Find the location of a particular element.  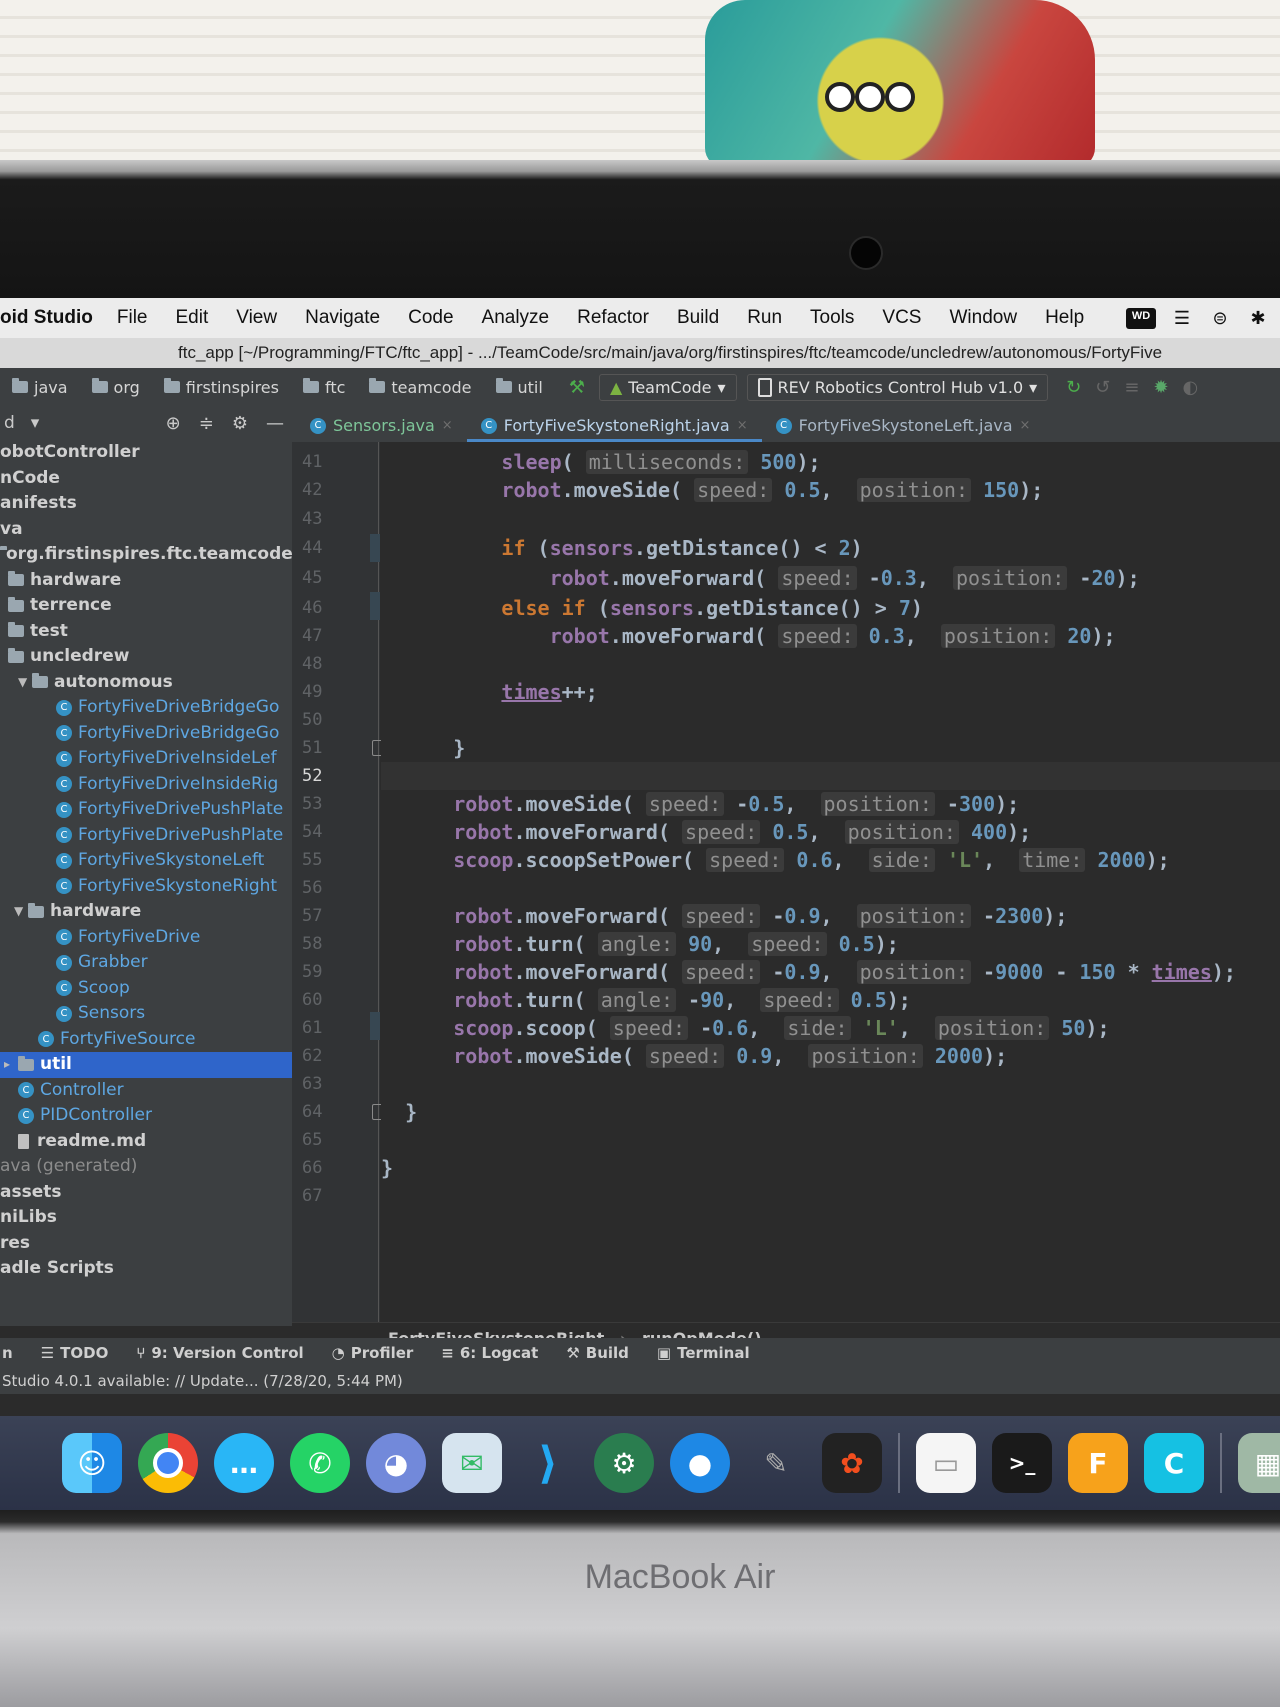

menu-window: Window is located at coordinates (983, 318).